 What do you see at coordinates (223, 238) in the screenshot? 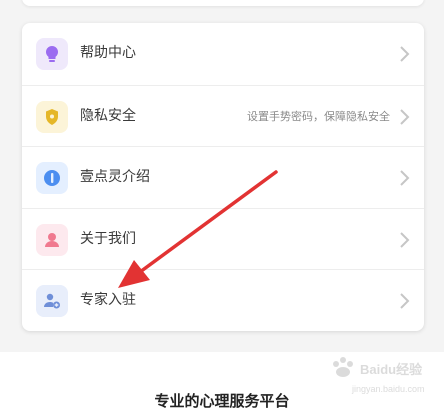
I see `menu-item-about-us: 关于我们` at bounding box center [223, 238].